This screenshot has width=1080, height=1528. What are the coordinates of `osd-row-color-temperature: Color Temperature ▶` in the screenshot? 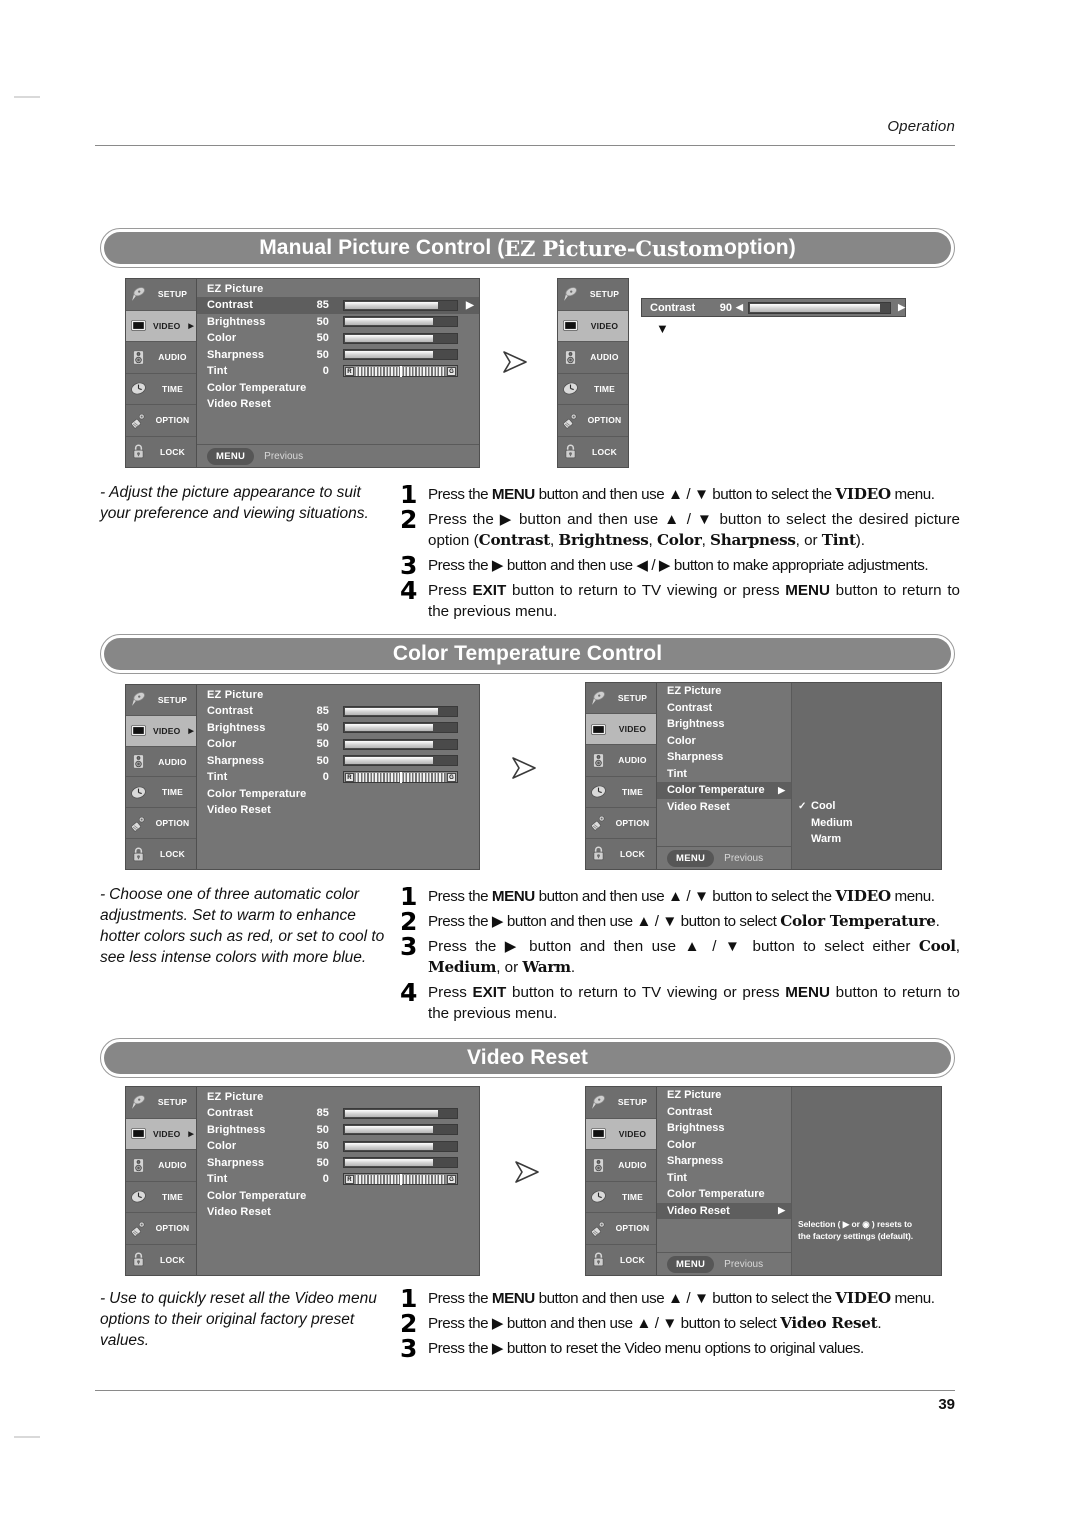 It's located at (724, 790).